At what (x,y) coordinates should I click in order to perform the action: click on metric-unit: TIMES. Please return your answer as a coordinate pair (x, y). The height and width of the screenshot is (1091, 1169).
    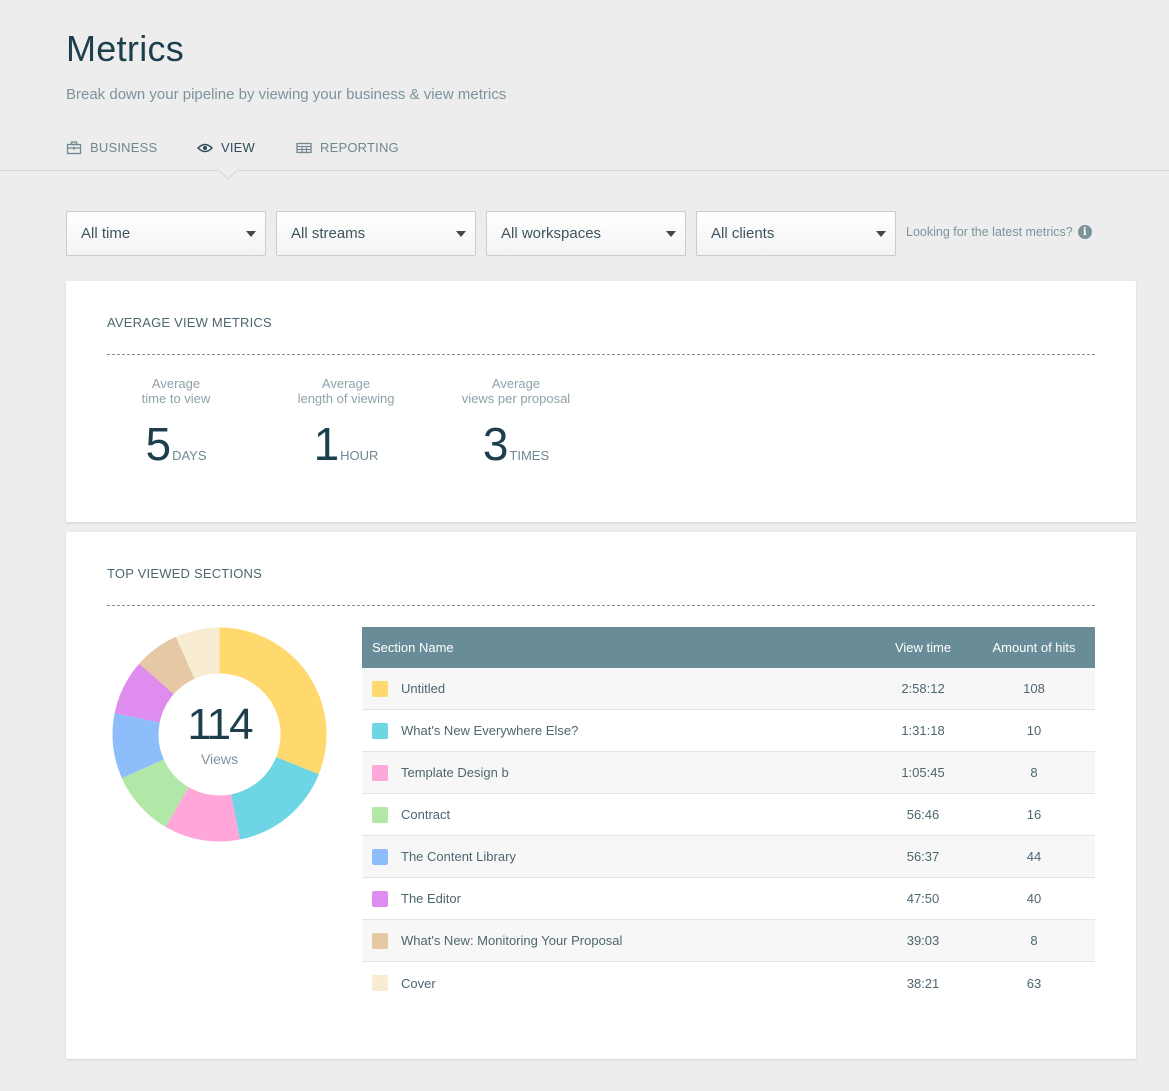
    Looking at the image, I should click on (529, 455).